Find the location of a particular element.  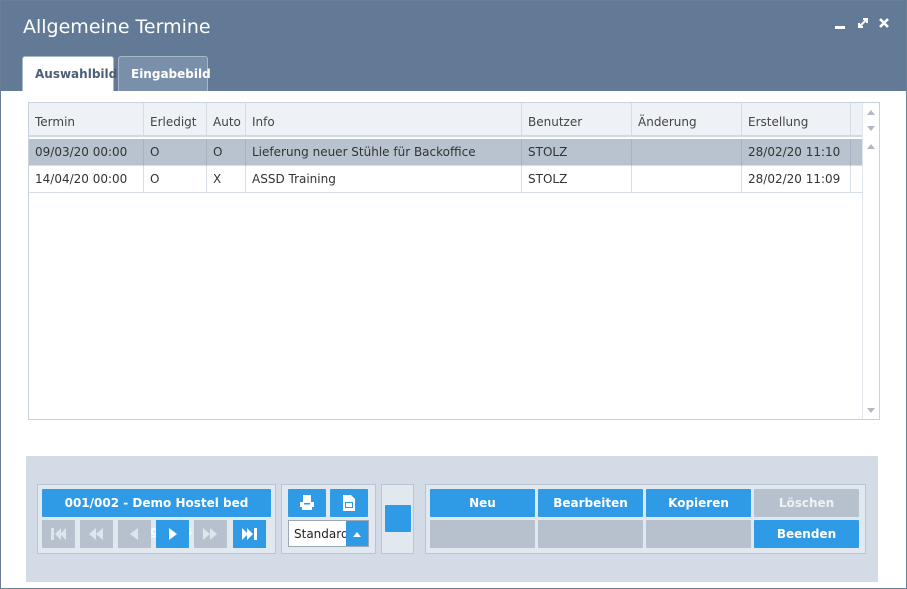

first-record-button is located at coordinates (58, 534).